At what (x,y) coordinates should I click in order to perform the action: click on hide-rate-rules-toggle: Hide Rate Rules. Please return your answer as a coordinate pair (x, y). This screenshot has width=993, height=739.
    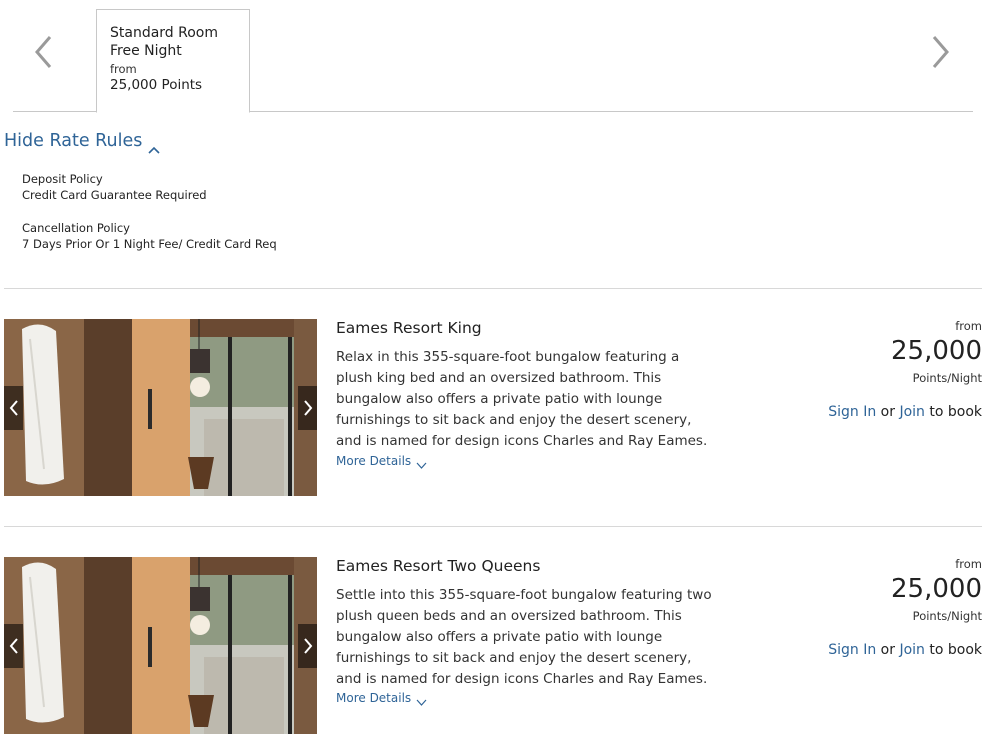
    Looking at the image, I should click on (82, 142).